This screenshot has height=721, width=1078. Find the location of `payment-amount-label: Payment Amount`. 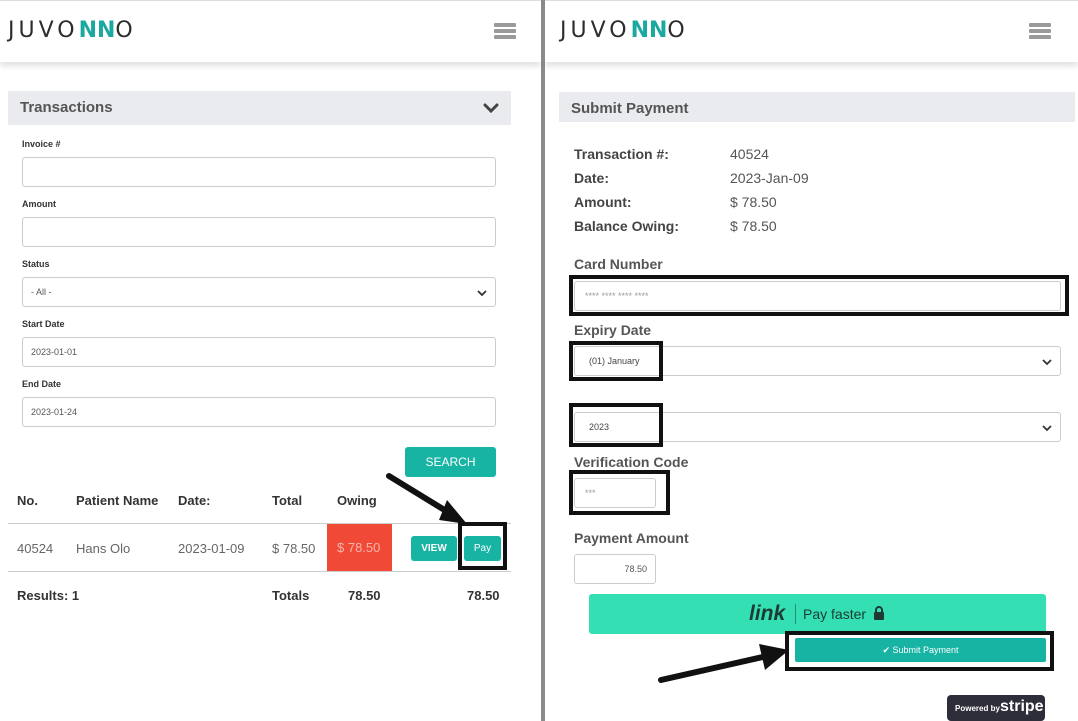

payment-amount-label: Payment Amount is located at coordinates (631, 538).